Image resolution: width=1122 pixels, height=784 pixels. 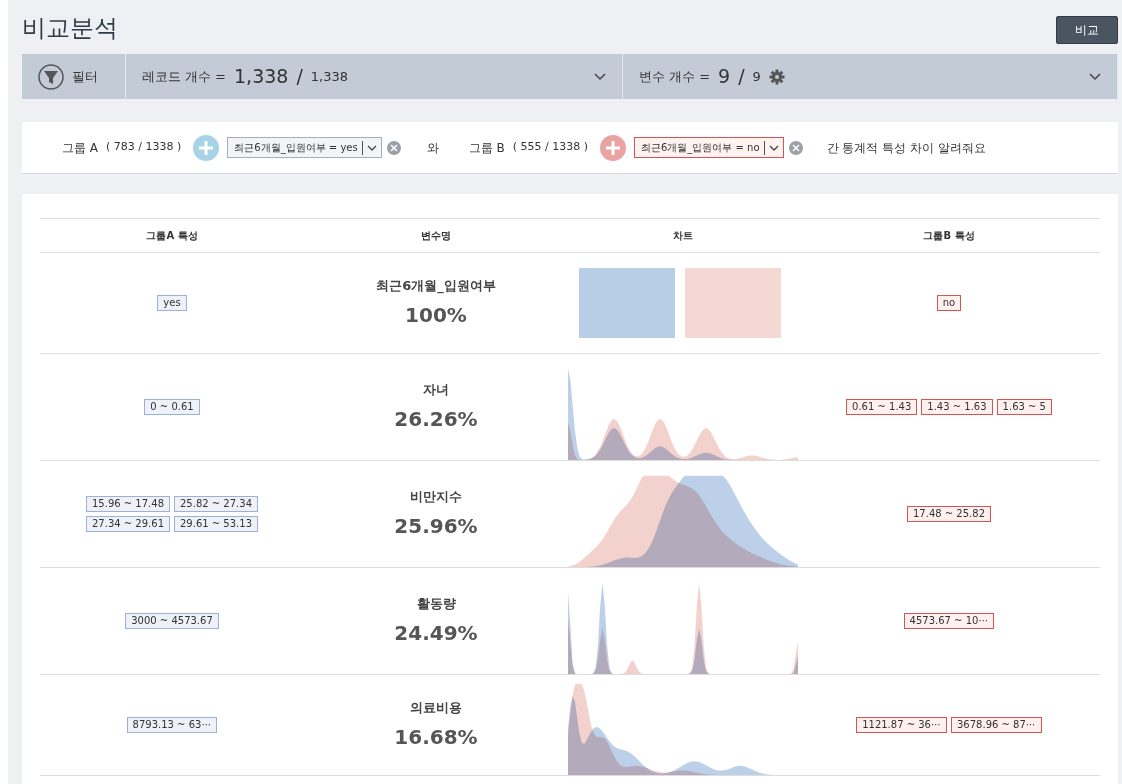 What do you see at coordinates (901, 725) in the screenshot?
I see `range-tag: 1121.87 ~ 36⋯` at bounding box center [901, 725].